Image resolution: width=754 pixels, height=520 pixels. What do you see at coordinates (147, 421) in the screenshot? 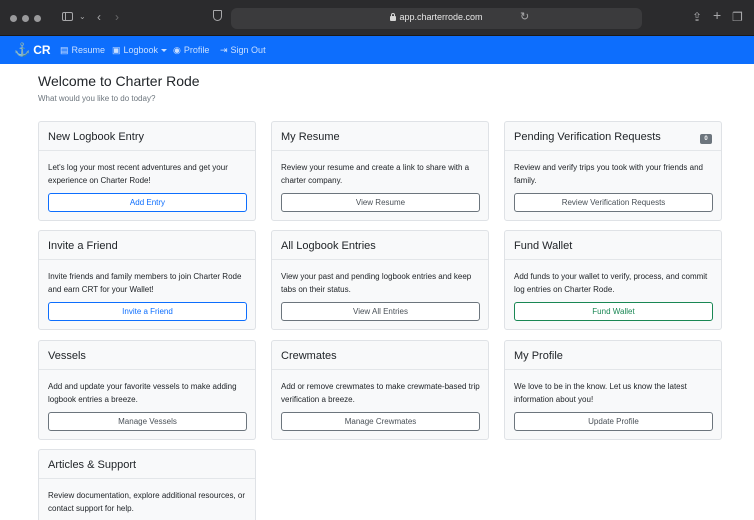
I see `manage-vessels-button: Manage Vessels` at bounding box center [147, 421].